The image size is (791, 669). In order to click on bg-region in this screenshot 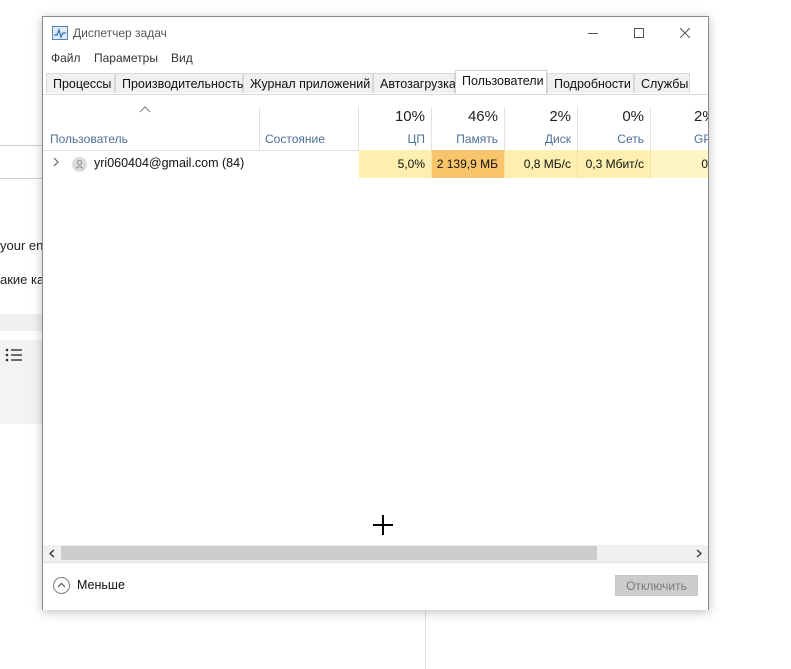, I will do `click(21, 397)`.